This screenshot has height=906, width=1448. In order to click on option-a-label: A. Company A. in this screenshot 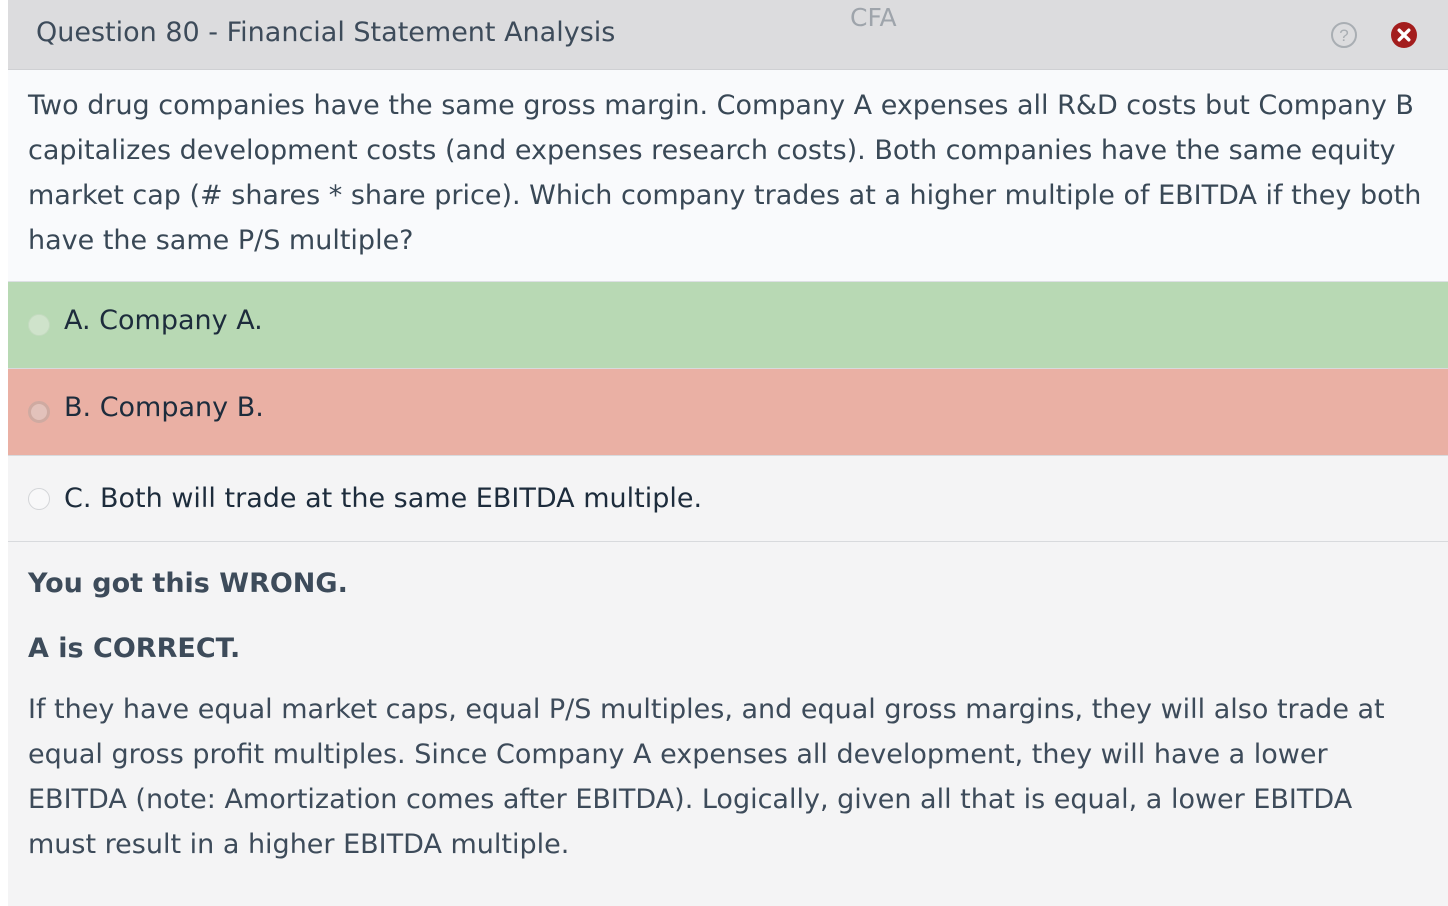, I will do `click(163, 320)`.